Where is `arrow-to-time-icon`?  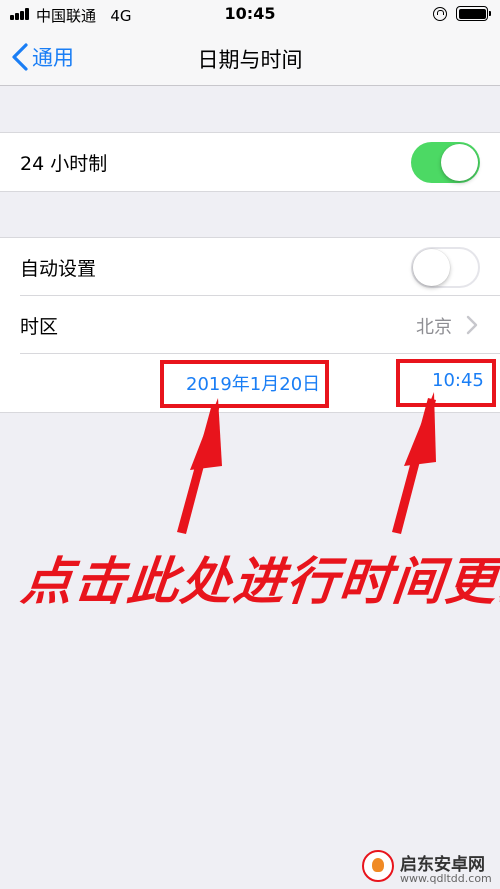
arrow-to-time-icon is located at coordinates (414, 463).